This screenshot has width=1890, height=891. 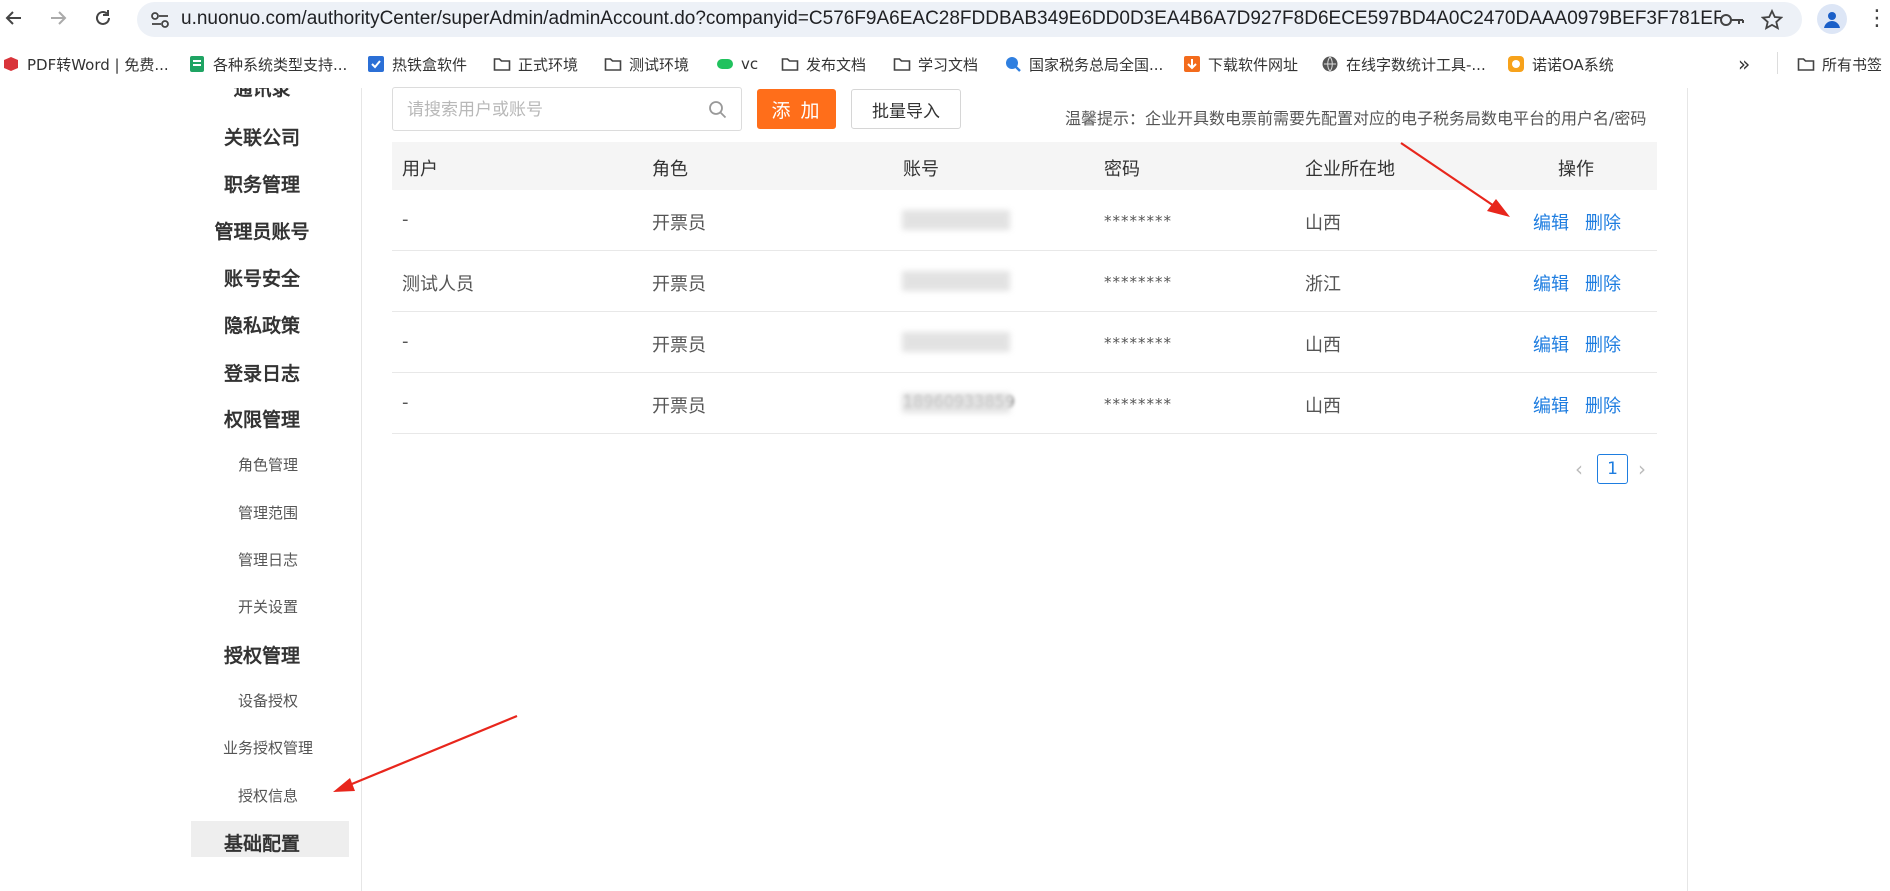 I want to click on download-site-icon, so click(x=1192, y=64).